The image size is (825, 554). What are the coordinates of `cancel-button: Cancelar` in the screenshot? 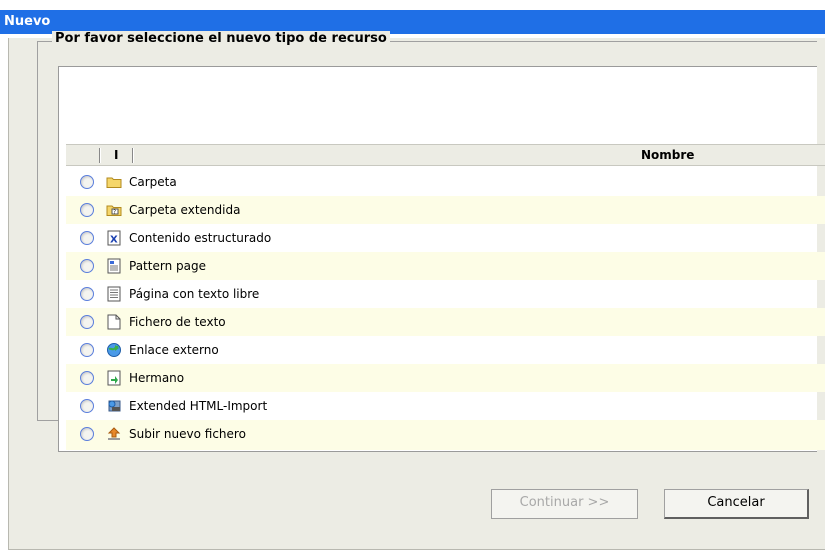 It's located at (736, 504).